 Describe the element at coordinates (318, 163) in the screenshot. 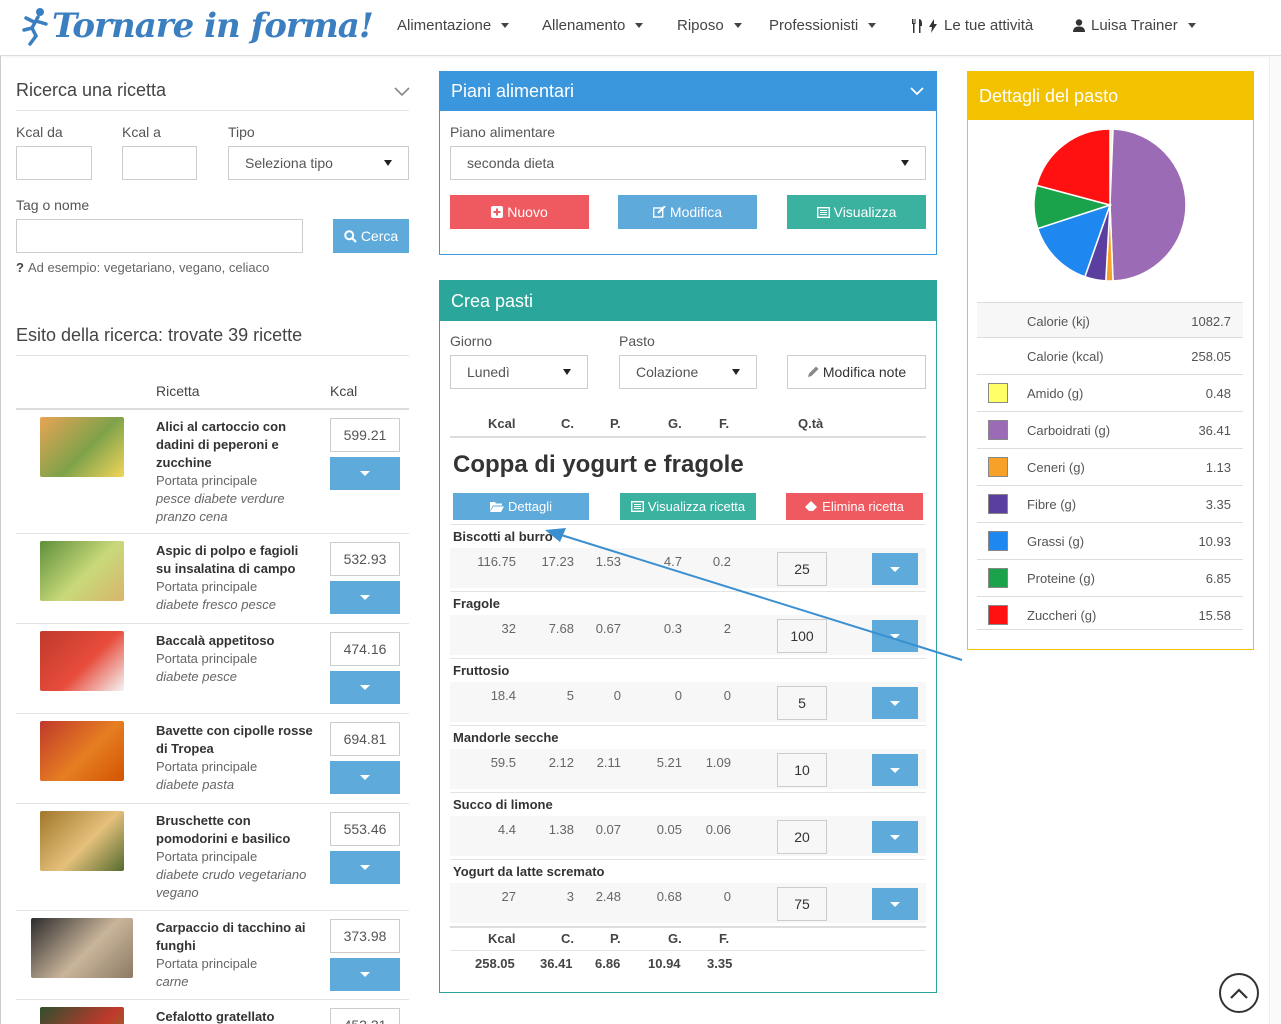

I see `type-select: Seleziona tipo` at that location.